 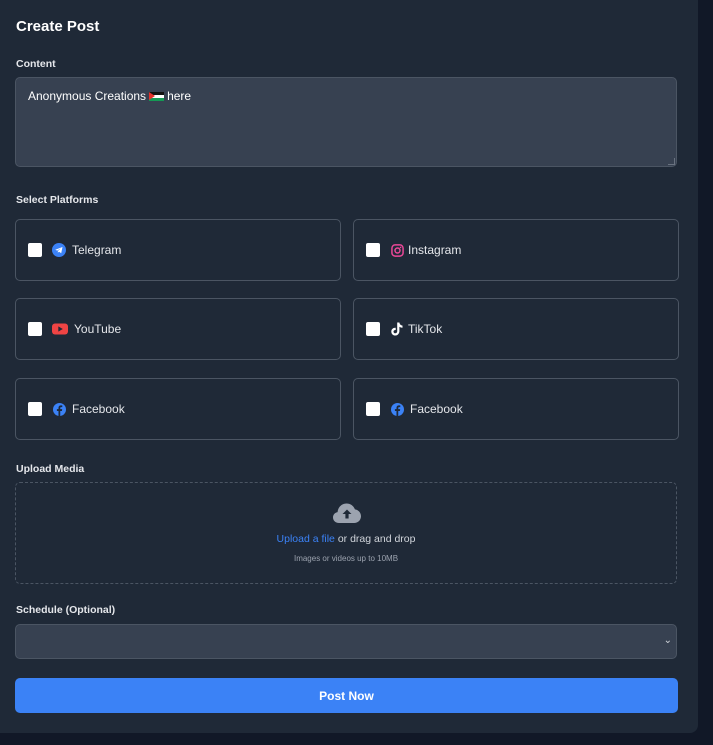 I want to click on upload-instructions: Upload a file or drag and drop, so click(x=346, y=539).